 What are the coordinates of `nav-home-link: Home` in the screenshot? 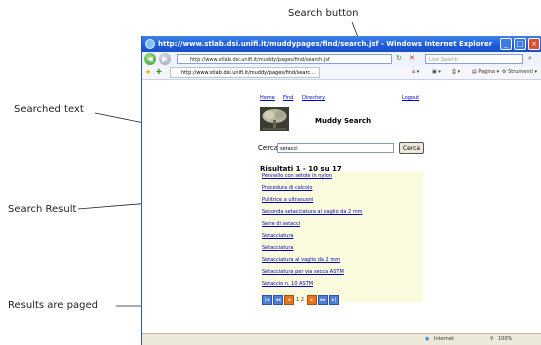 It's located at (267, 98).